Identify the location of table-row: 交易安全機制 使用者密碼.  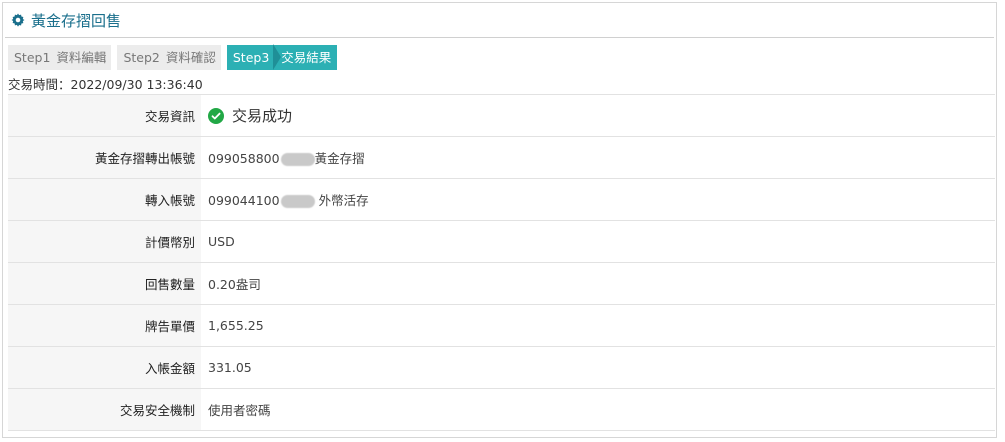
(501, 409).